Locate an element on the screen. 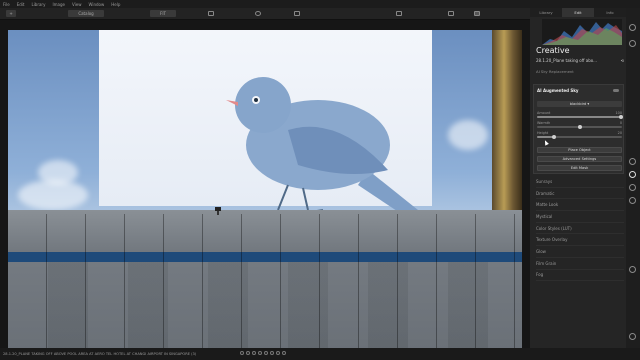  tool-film-grain: Film Grain is located at coordinates (580, 264).